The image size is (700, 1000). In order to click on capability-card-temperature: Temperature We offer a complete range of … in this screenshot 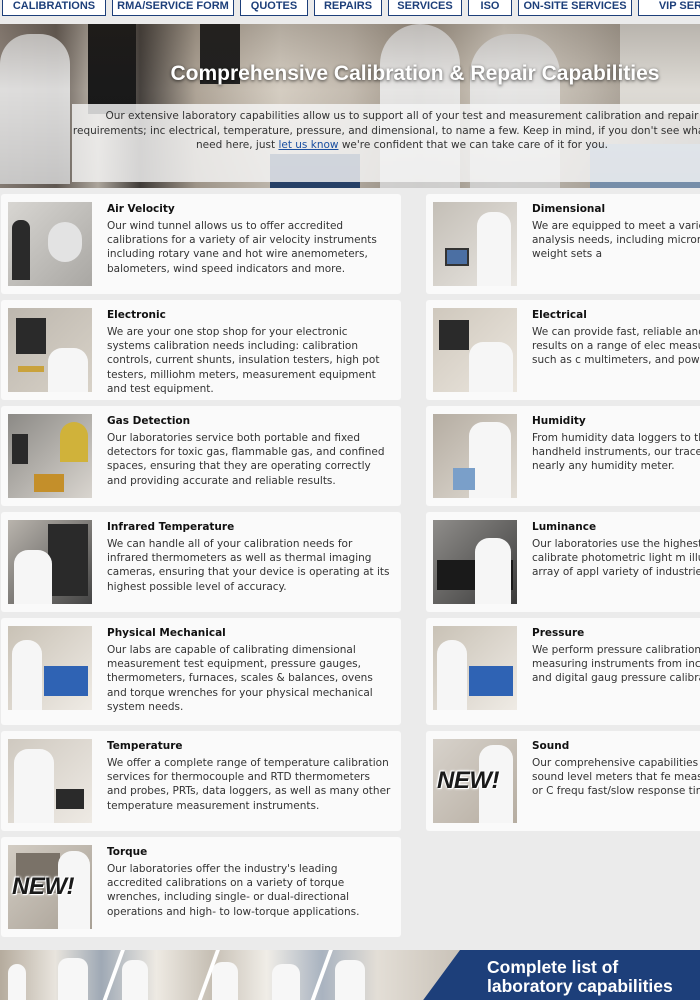, I will do `click(201, 781)`.